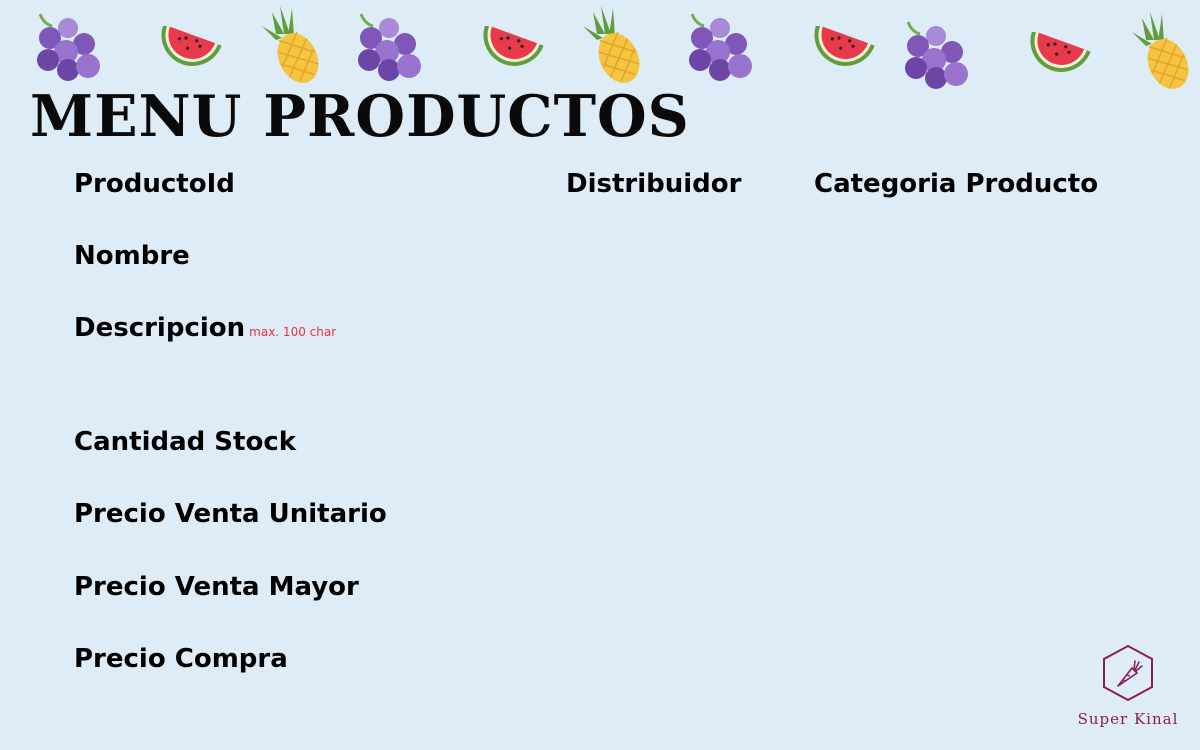  I want to click on distribuidor-label: Distribuidor, so click(654, 184).